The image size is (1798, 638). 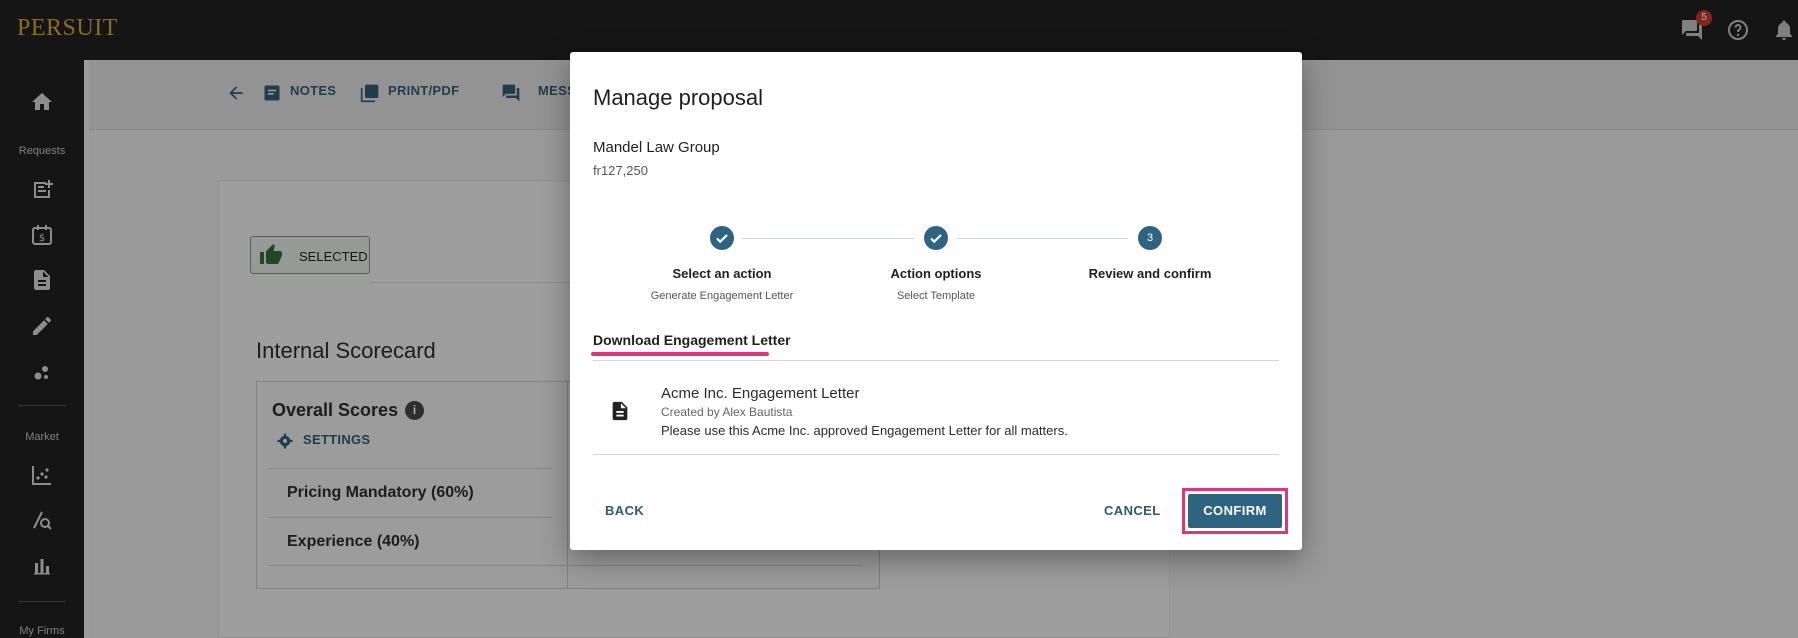 I want to click on tab-active-indicator, so click(x=680, y=354).